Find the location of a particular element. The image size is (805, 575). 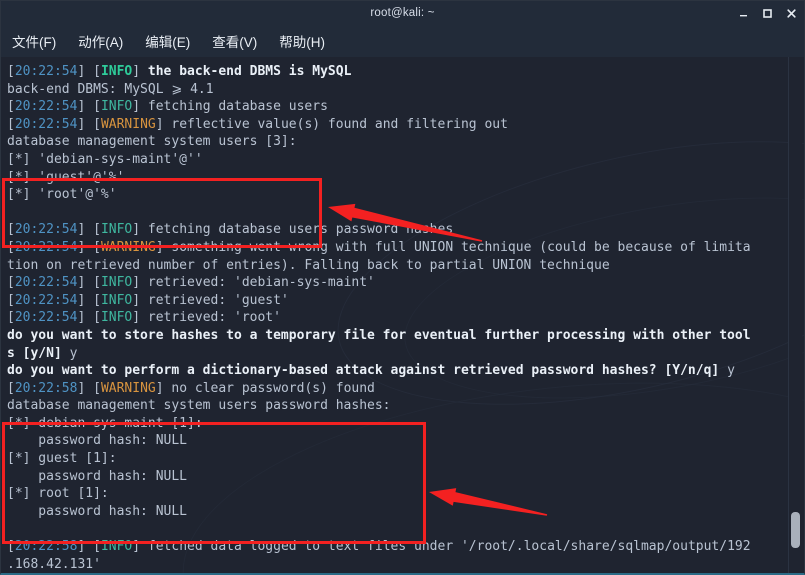

title-bar: root@kali: ~ is located at coordinates (402, 13).